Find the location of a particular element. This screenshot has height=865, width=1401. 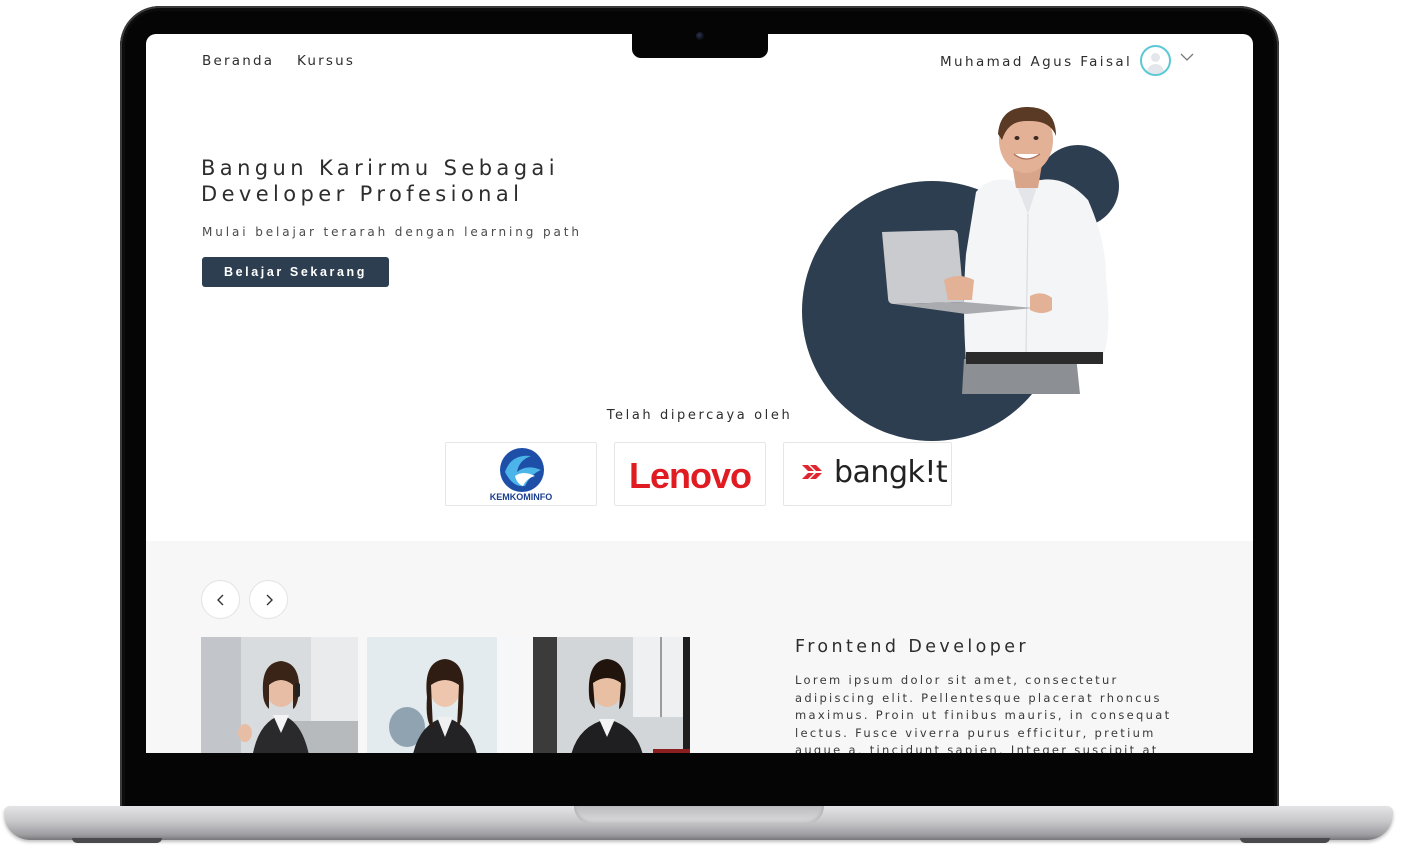

woman-smiling-image is located at coordinates (445, 695).